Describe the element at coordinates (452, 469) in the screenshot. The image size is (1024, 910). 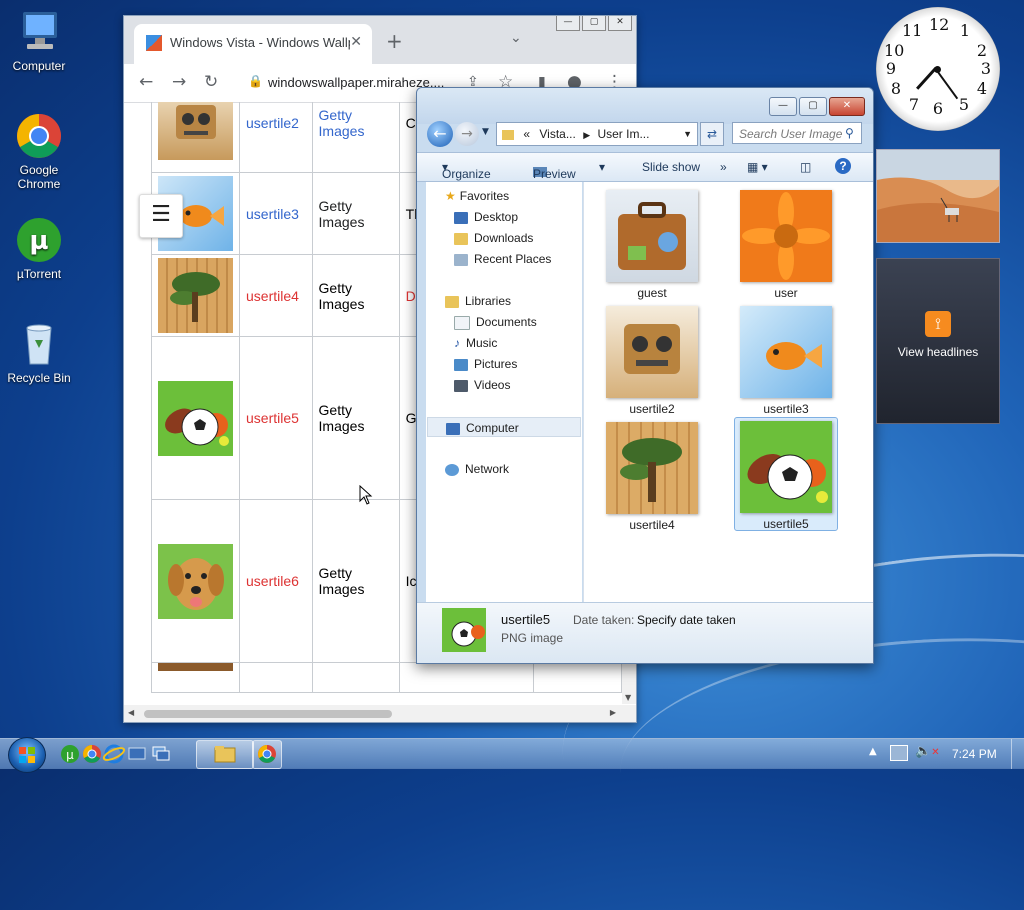
I see `network-icon` at that location.